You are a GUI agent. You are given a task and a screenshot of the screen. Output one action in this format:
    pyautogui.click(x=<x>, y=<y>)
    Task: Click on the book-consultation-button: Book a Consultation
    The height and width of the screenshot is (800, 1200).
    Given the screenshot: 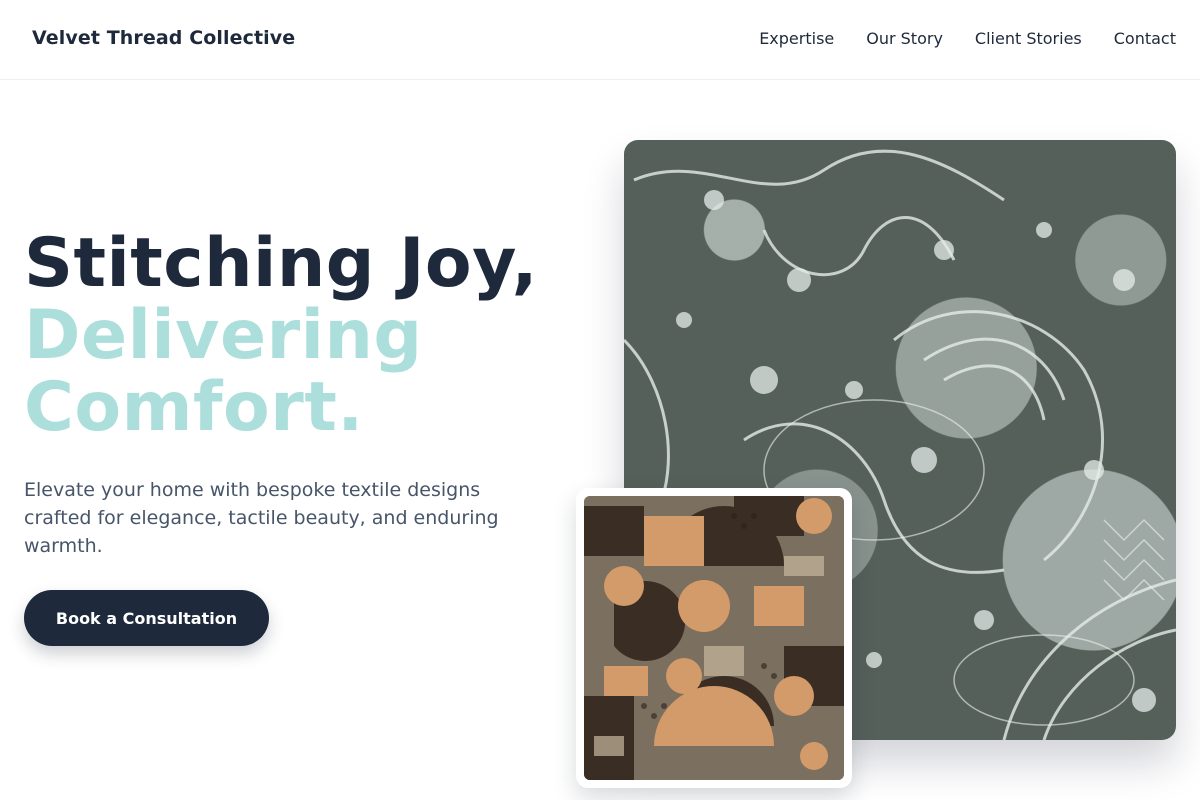 What is the action you would take?
    pyautogui.click(x=146, y=618)
    